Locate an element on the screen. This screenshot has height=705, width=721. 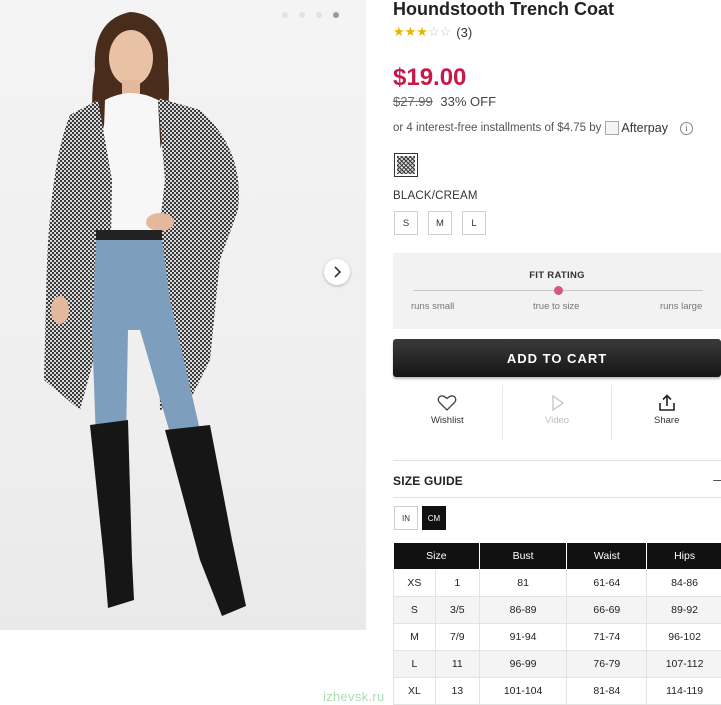
hips-cell: 84-86 is located at coordinates (683, 583).